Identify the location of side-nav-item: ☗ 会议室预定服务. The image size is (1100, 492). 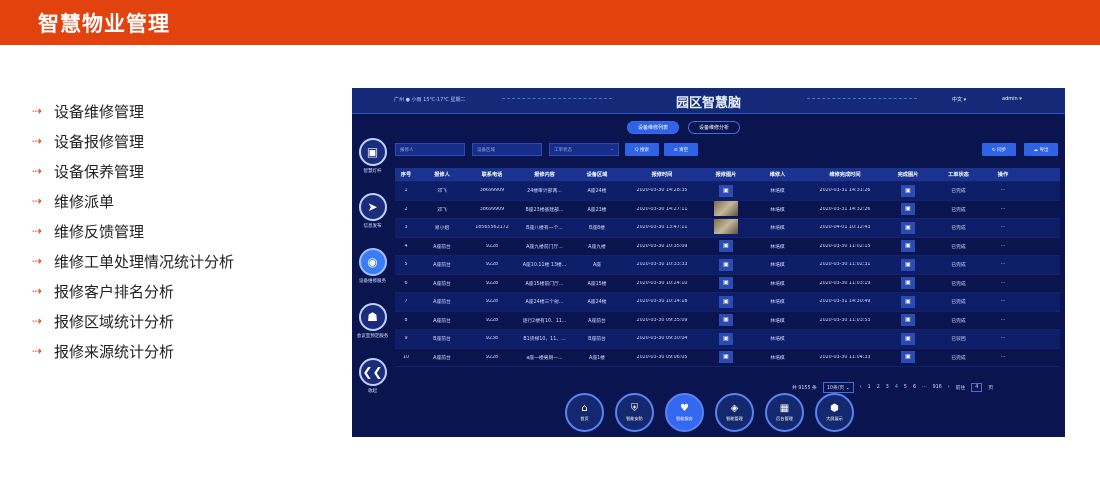
(372, 330).